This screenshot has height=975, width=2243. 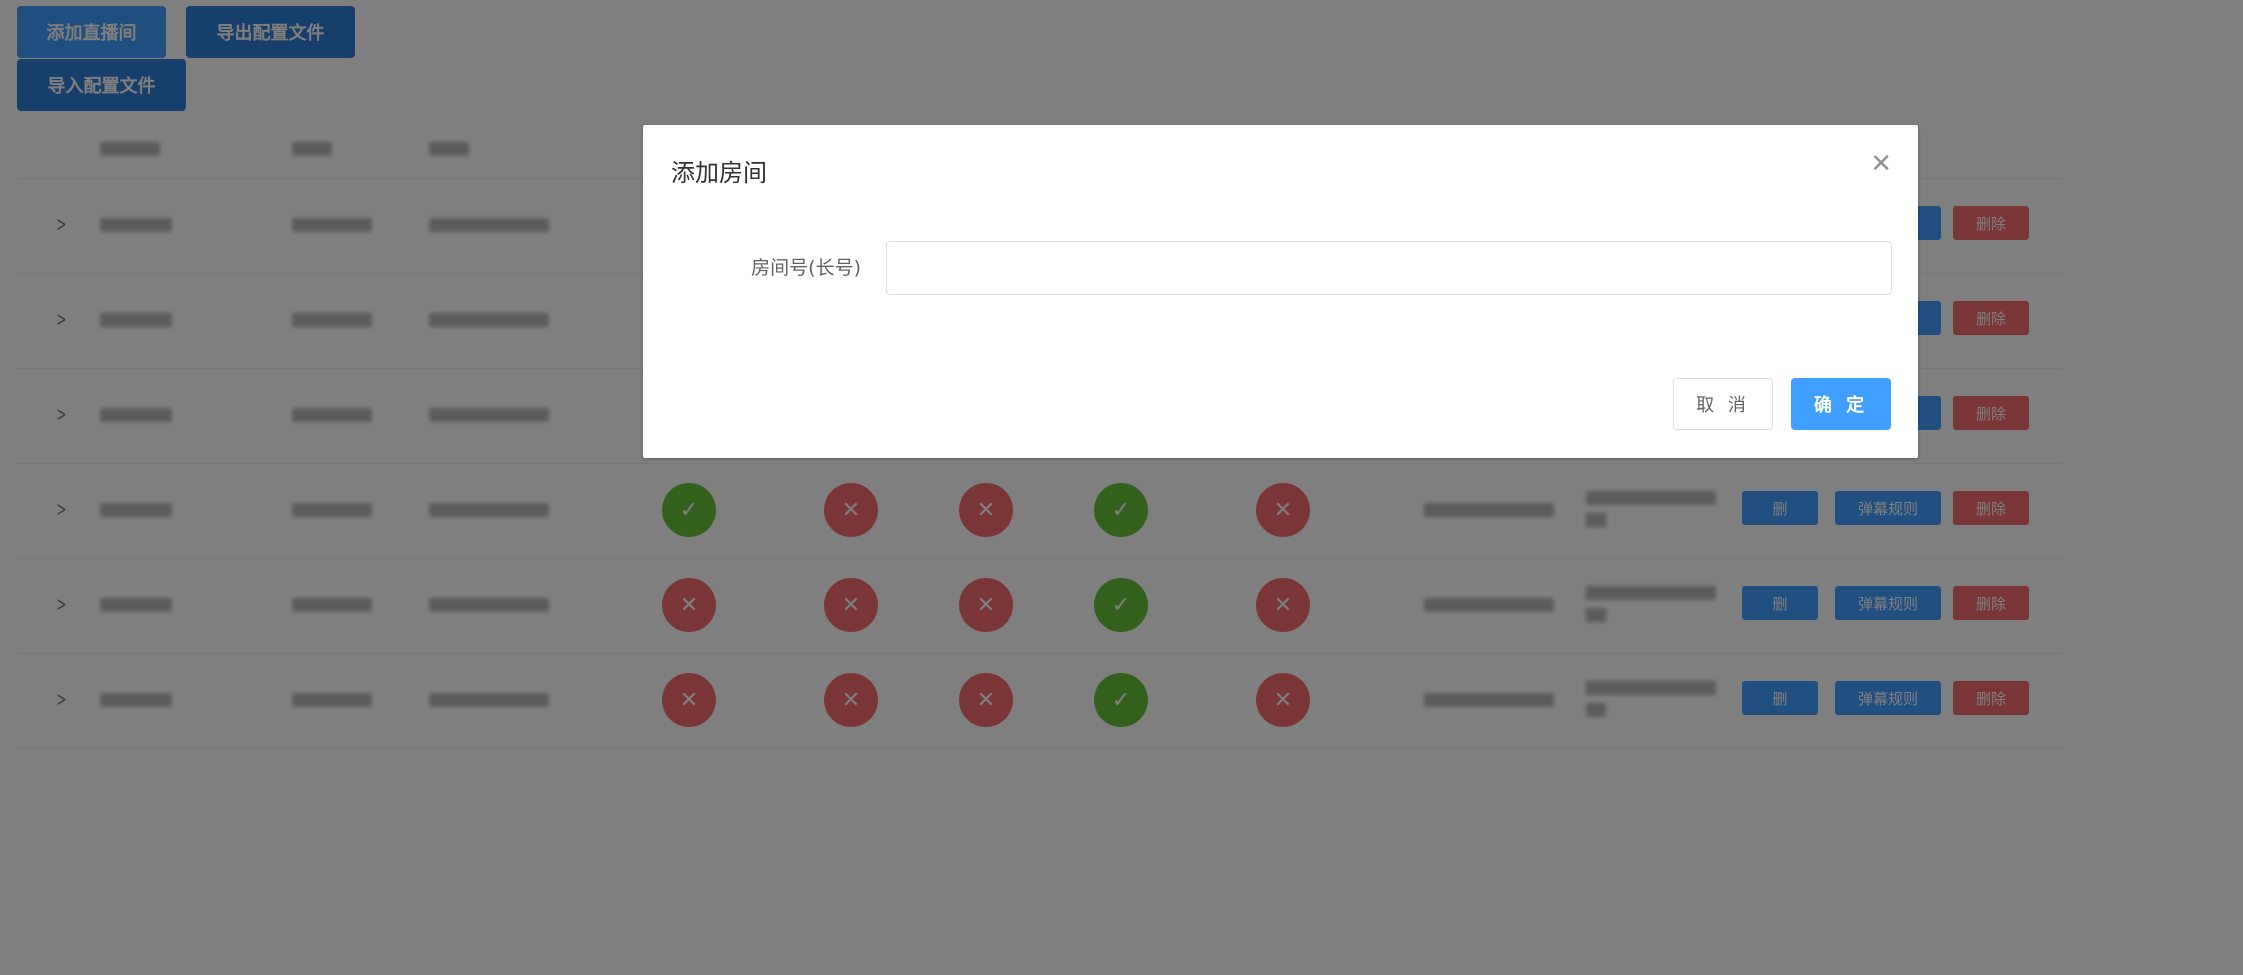 I want to click on cancel-button: 取 消, so click(x=1723, y=404).